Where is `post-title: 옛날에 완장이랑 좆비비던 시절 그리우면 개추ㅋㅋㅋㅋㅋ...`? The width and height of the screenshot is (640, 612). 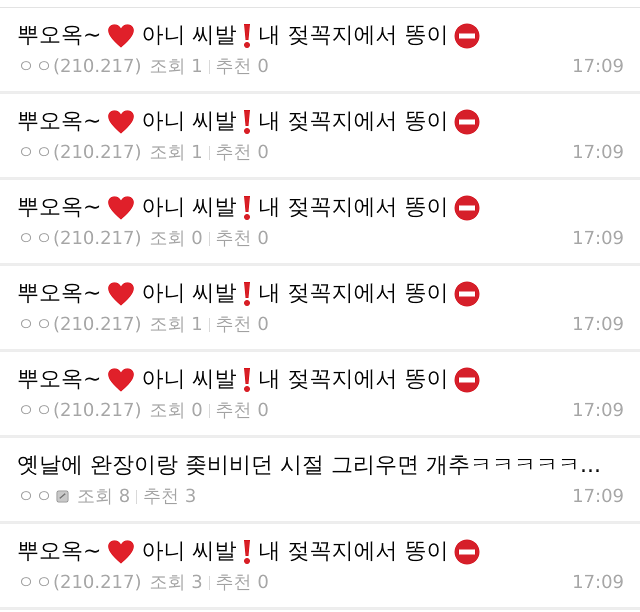
post-title: 옛날에 완장이랑 좆비비던 시절 그리우면 개추ㅋㅋㅋㅋㅋ... is located at coordinates (309, 465).